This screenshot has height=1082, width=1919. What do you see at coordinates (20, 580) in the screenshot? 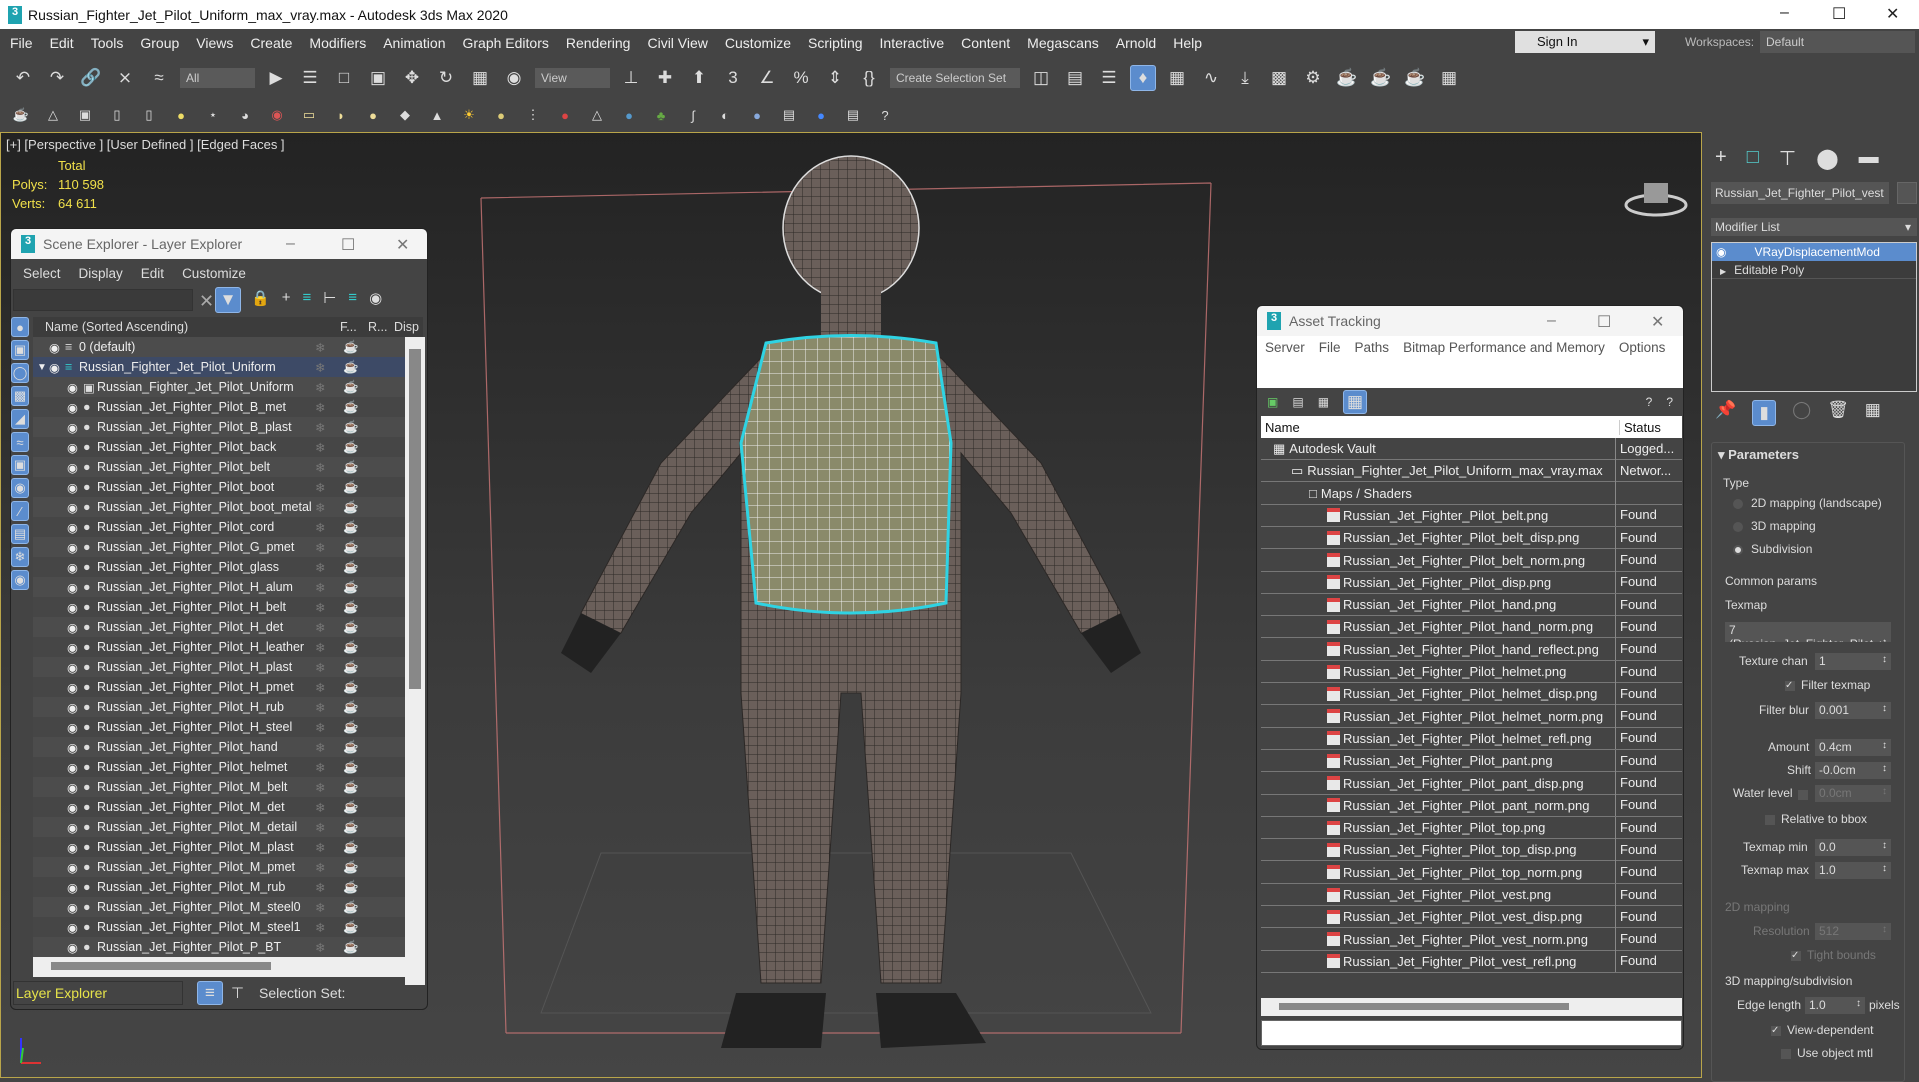
I see `hidden-filter-icon: ◉` at bounding box center [20, 580].